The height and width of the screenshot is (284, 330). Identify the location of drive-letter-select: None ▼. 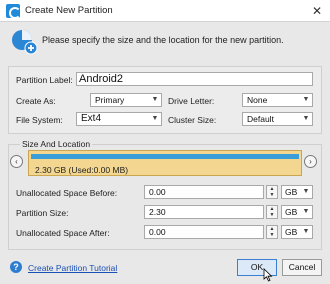
(277, 100).